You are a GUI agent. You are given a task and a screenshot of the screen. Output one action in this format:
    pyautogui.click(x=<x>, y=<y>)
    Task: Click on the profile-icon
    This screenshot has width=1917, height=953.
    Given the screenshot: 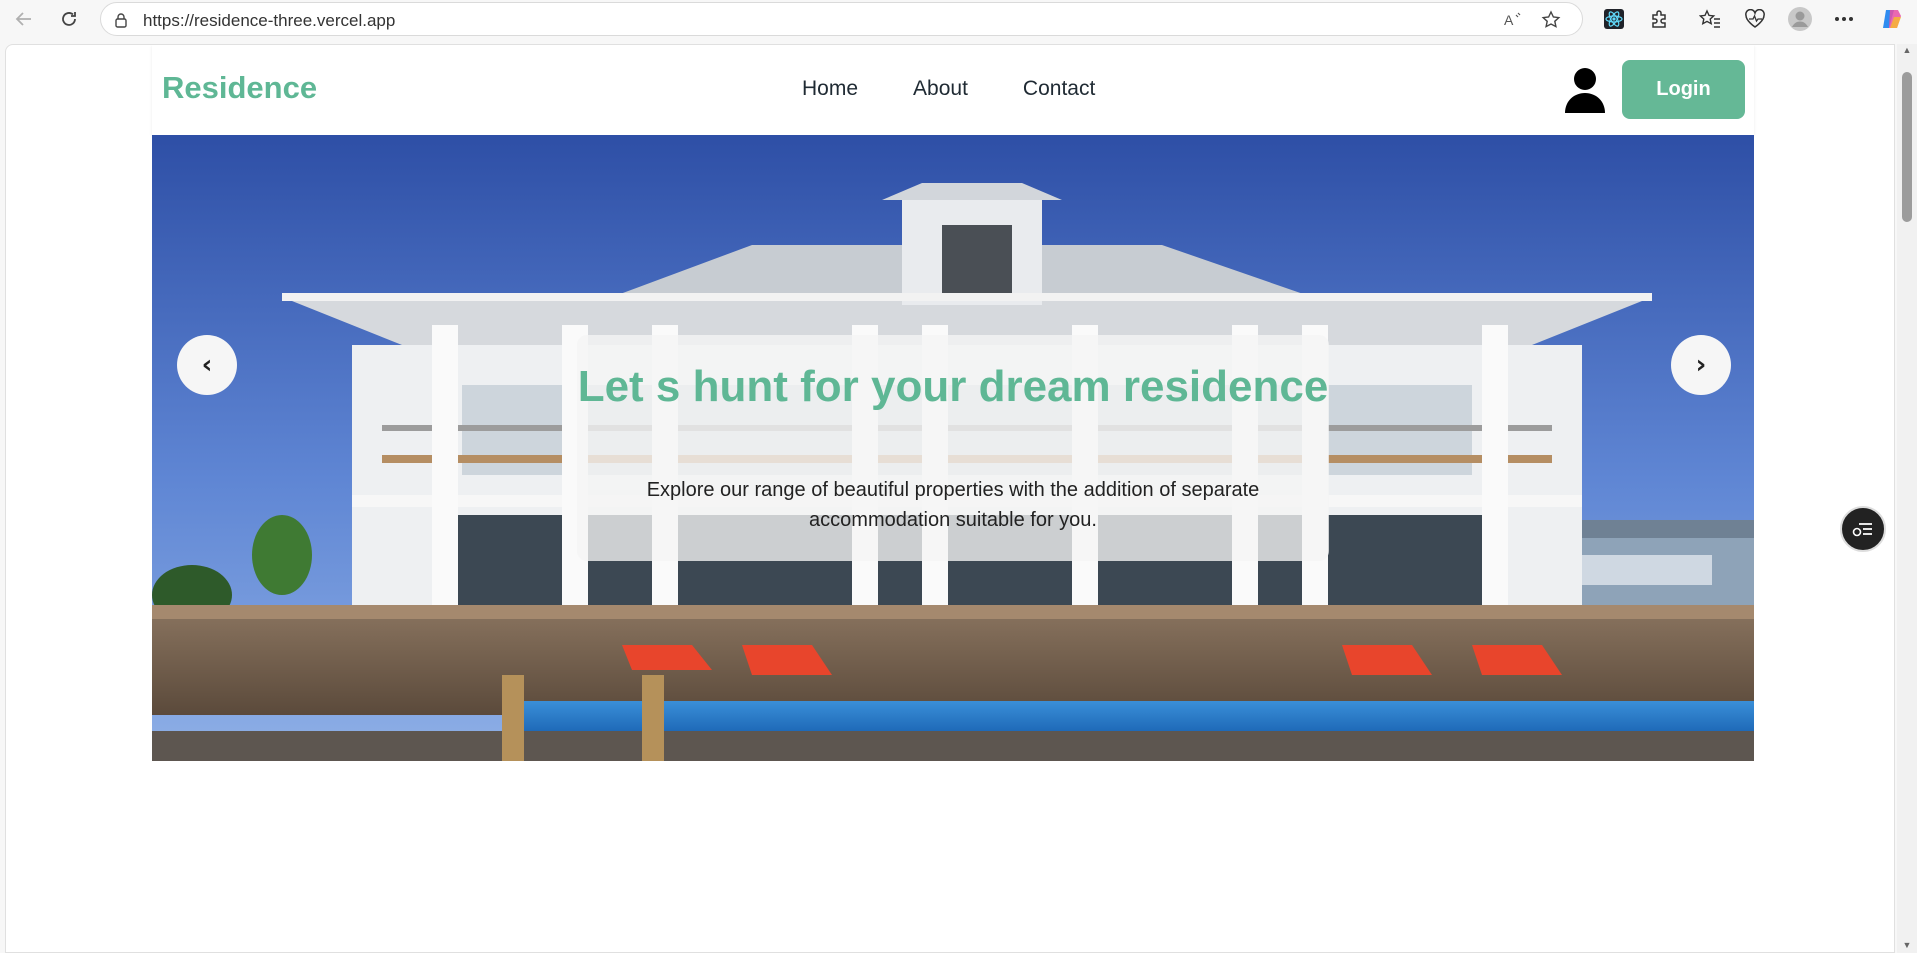 What is the action you would take?
    pyautogui.click(x=1800, y=19)
    